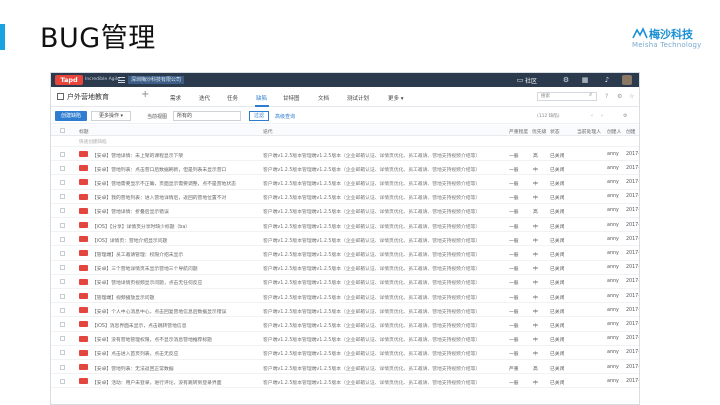  What do you see at coordinates (631, 96) in the screenshot?
I see `star-icon: ☆` at bounding box center [631, 96].